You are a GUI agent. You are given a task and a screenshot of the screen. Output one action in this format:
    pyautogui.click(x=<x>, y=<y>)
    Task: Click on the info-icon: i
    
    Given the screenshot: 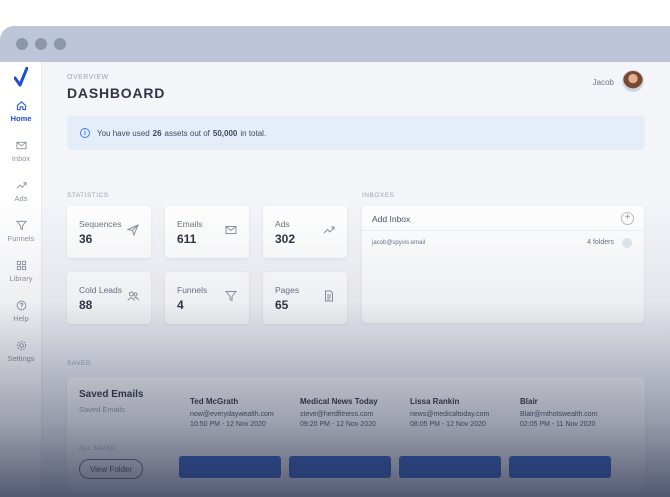 What is the action you would take?
    pyautogui.click(x=85, y=133)
    